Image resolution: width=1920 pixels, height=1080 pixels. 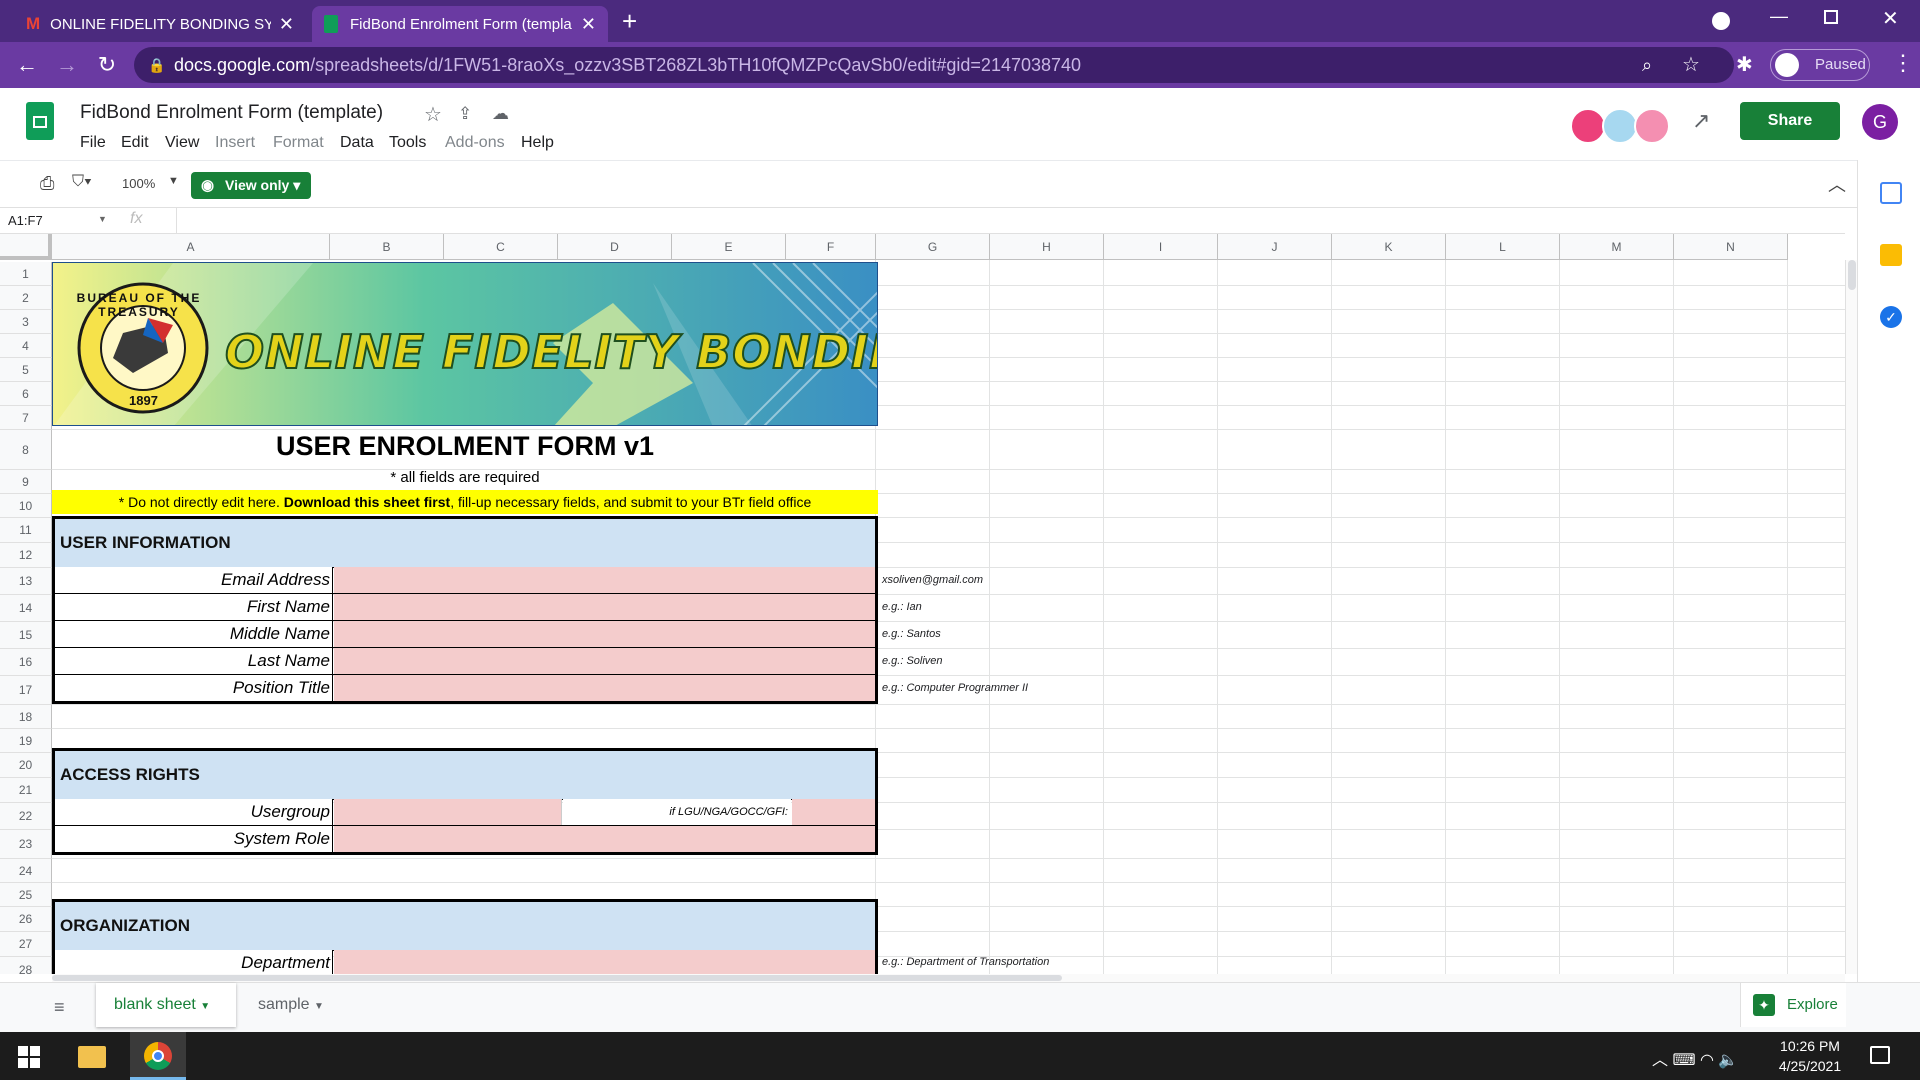 I want to click on window-close-icon: ✕, so click(x=1890, y=18).